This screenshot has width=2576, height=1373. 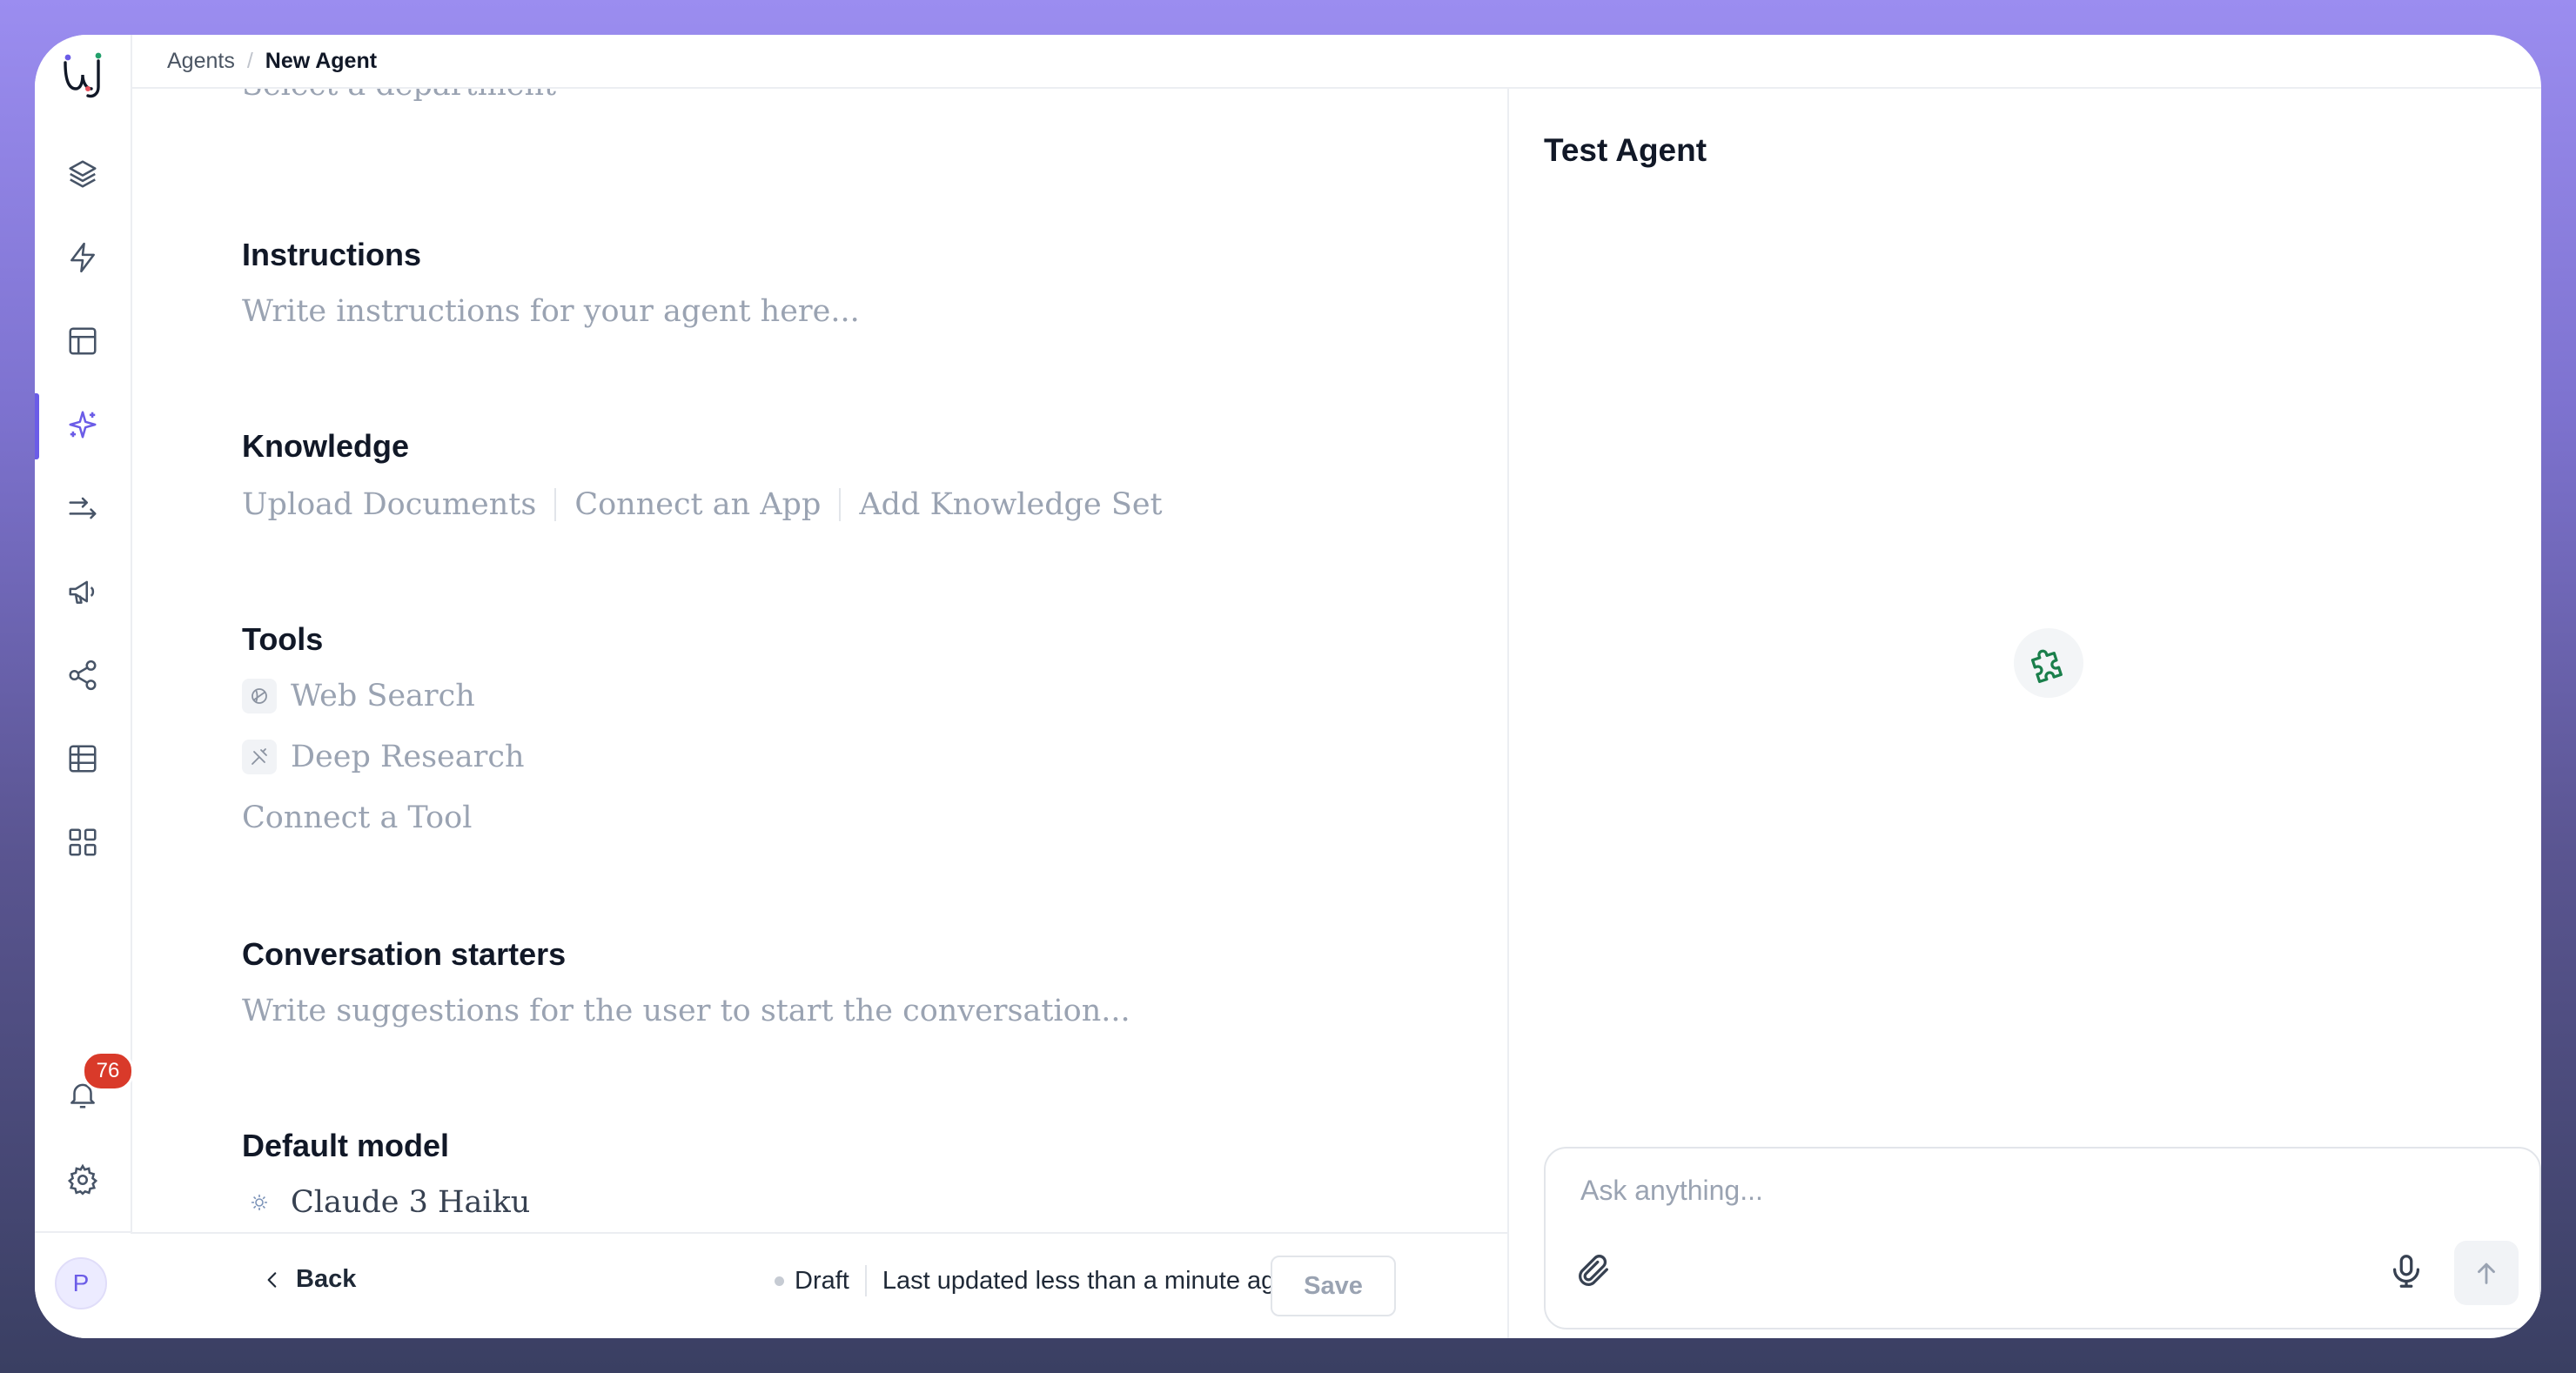 What do you see at coordinates (389, 504) in the screenshot?
I see `upload-documents-link: Upload Documents` at bounding box center [389, 504].